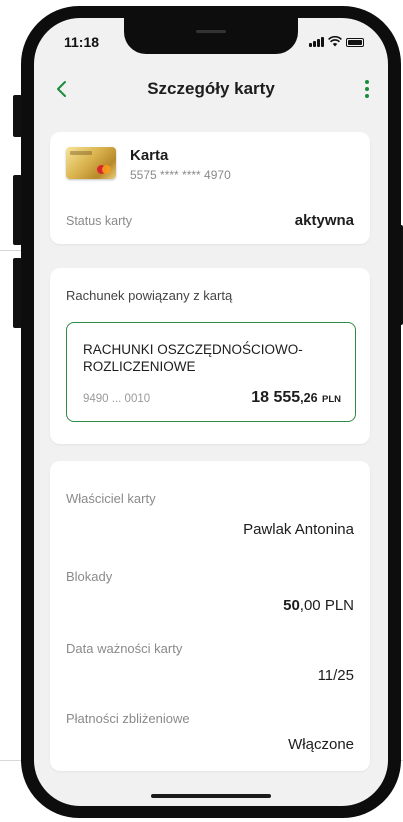  What do you see at coordinates (324, 220) in the screenshot?
I see `card-status-value: aktywna` at bounding box center [324, 220].